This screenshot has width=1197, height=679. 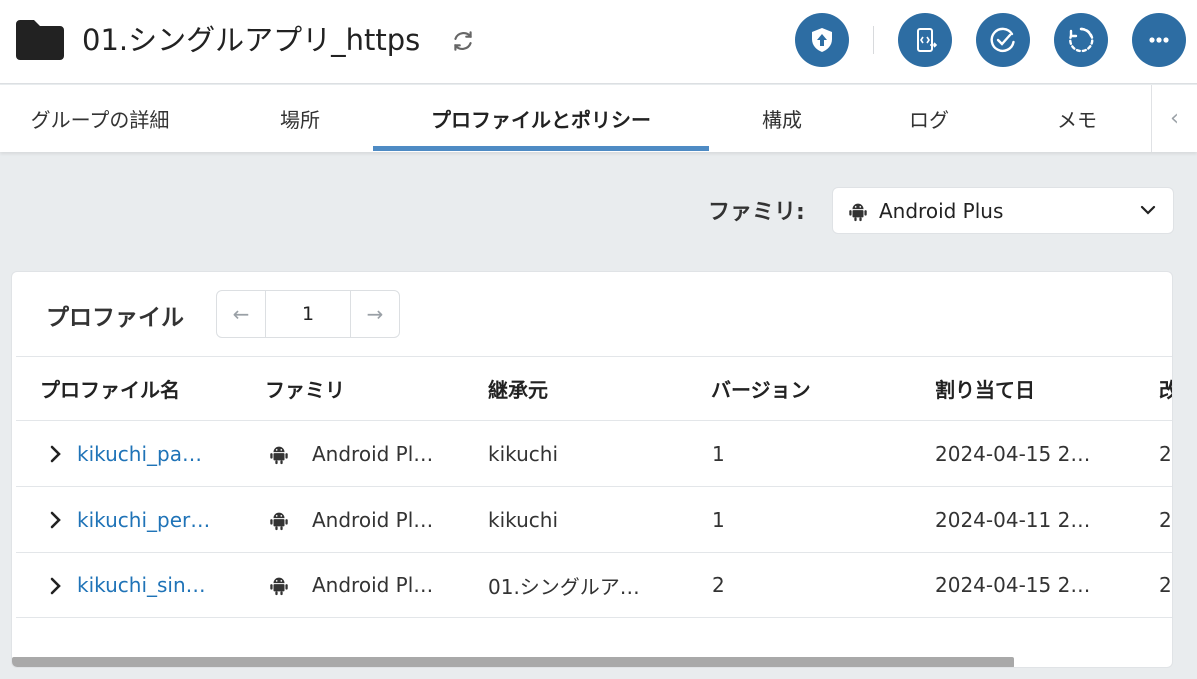 I want to click on family-select-value: Android Plus, so click(x=941, y=210).